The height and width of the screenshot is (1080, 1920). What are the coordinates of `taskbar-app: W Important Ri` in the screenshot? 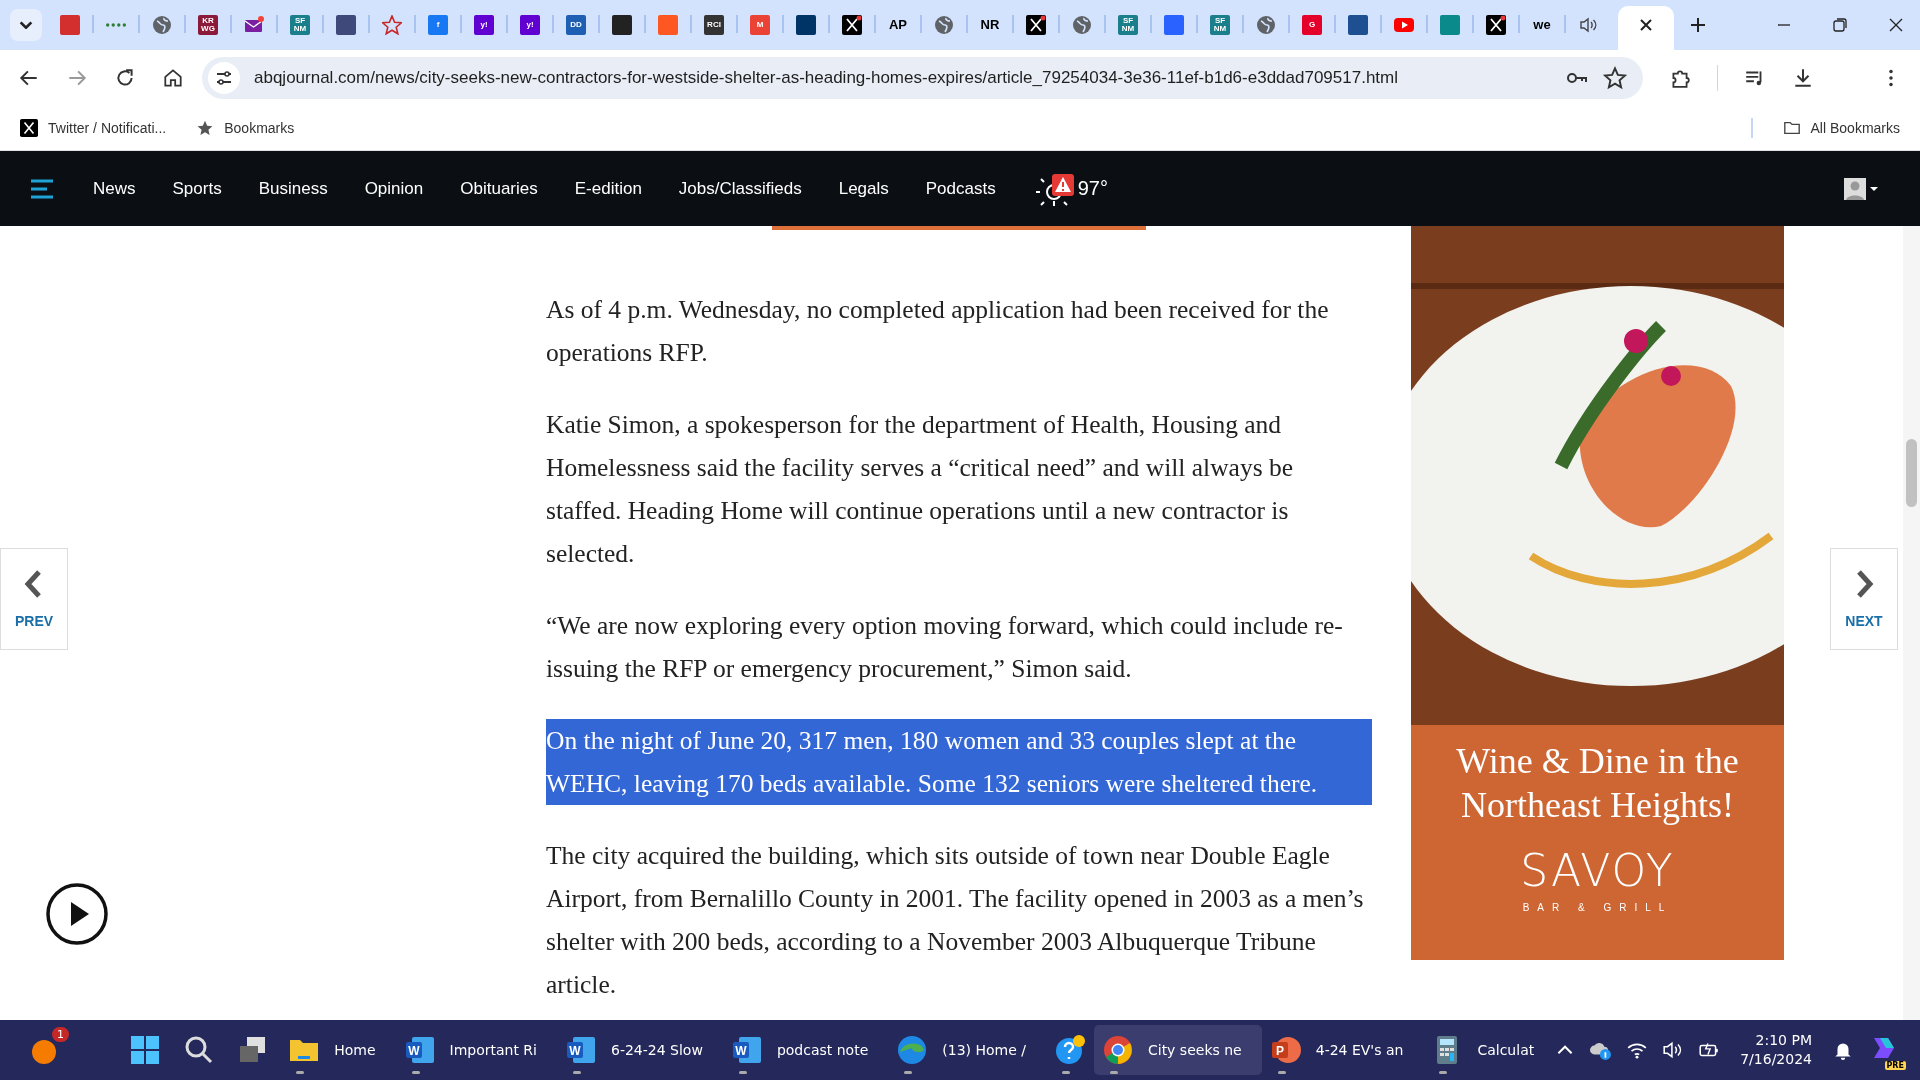 It's located at (476, 1050).